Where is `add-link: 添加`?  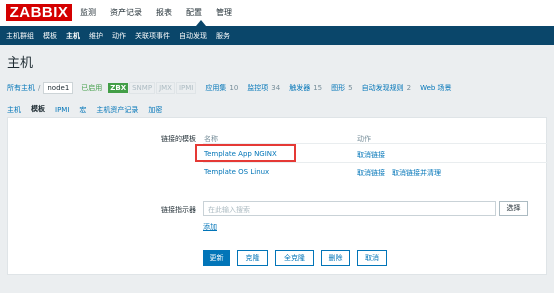 add-link: 添加 is located at coordinates (210, 227).